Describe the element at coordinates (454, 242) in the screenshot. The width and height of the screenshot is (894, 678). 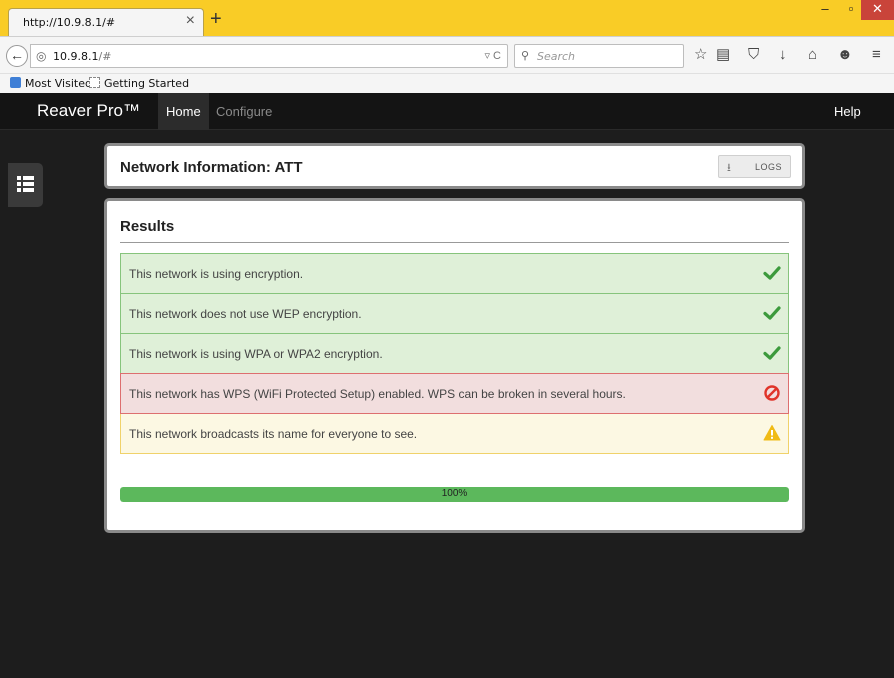
I see `results-divider` at that location.